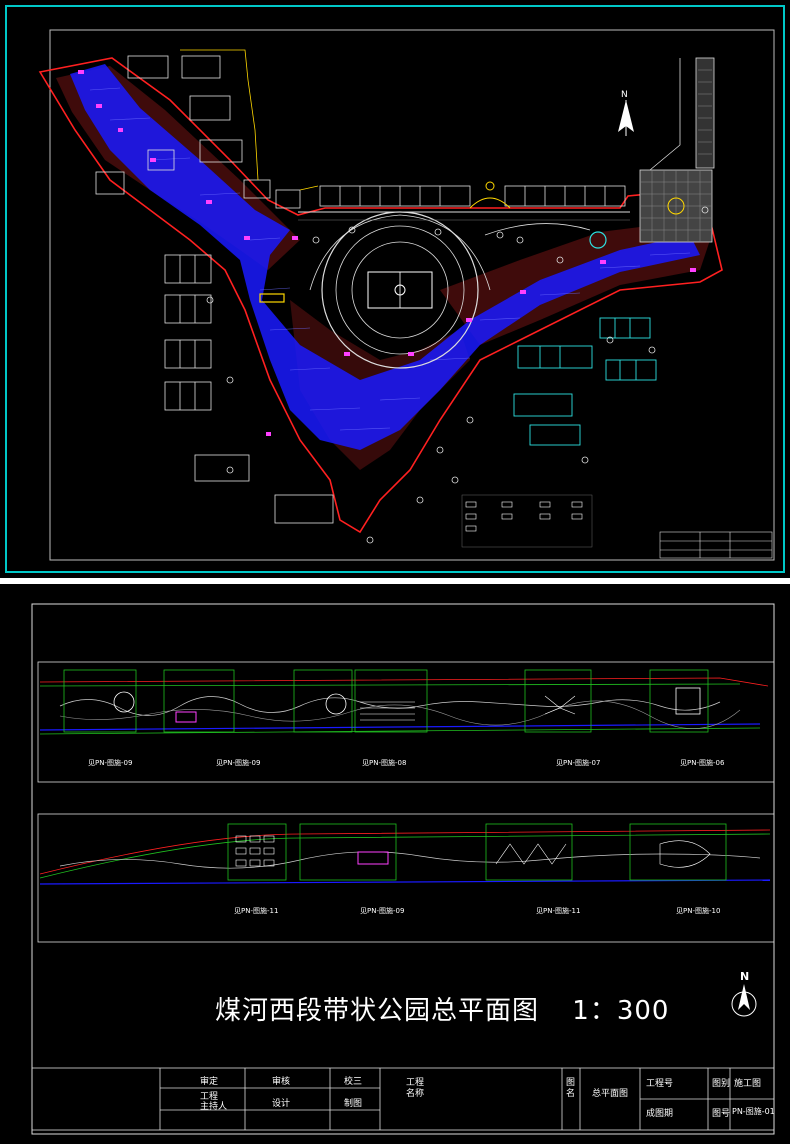  I want to click on tb-gongcheng-hao: 工程号, so click(660, 1084).